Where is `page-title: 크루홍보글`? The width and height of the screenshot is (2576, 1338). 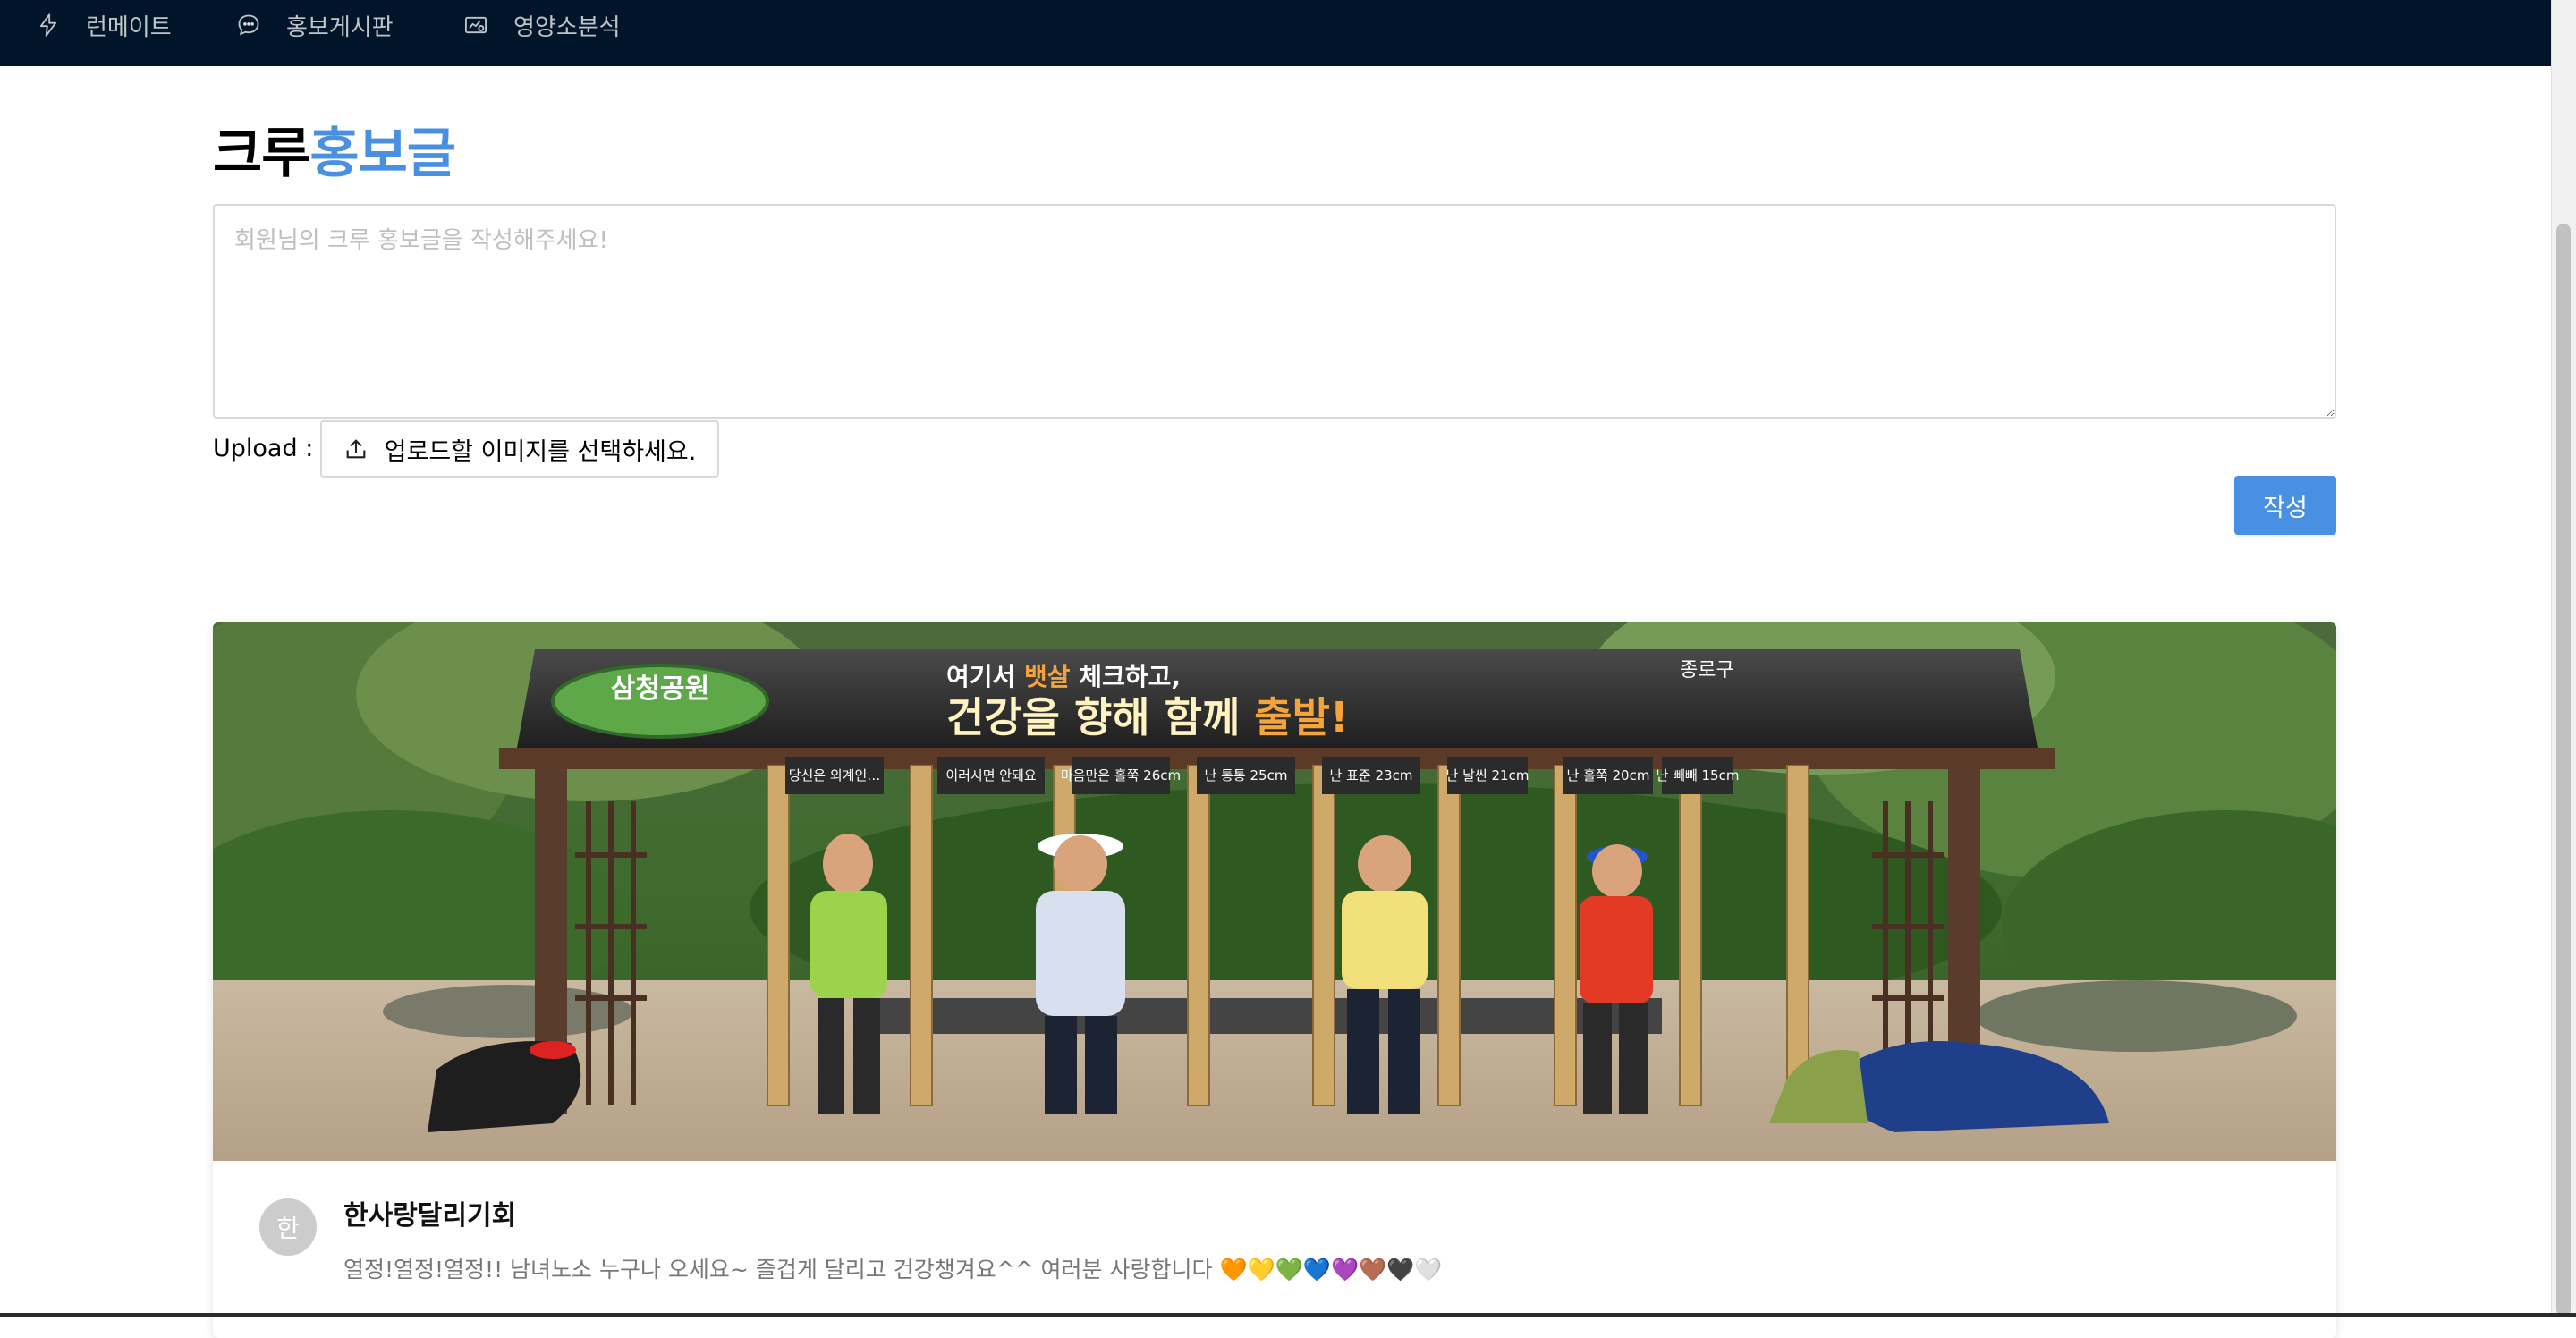
page-title: 크루홍보글 is located at coordinates (334, 154).